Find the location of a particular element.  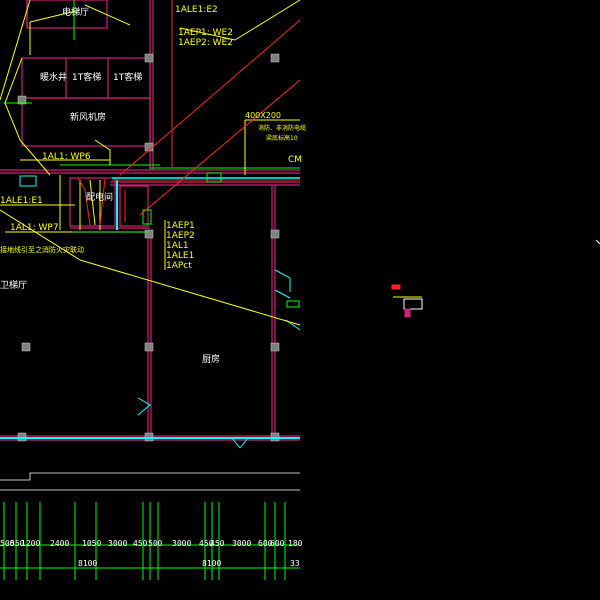

label-grounding-note: 接地线引至之消防火灾联动 is located at coordinates (42, 249).